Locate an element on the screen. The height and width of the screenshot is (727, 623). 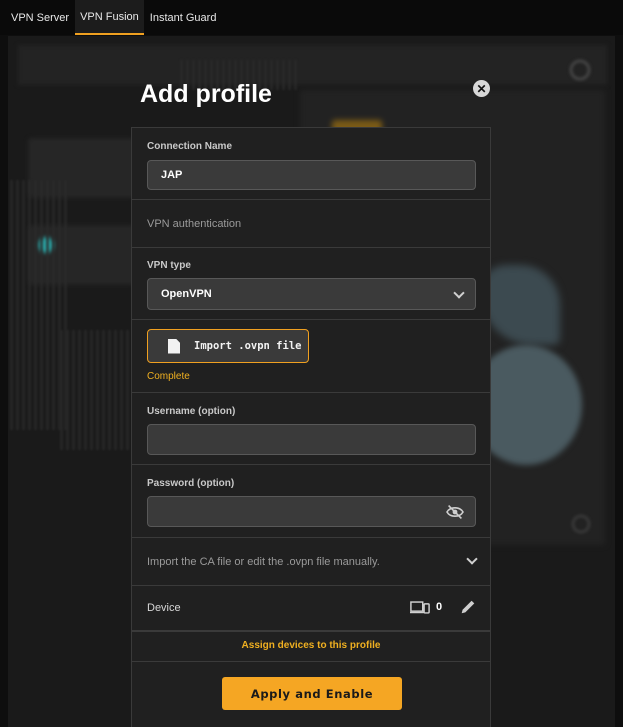
vpn-authentication-section: VPN authentication is located at coordinates (311, 224).